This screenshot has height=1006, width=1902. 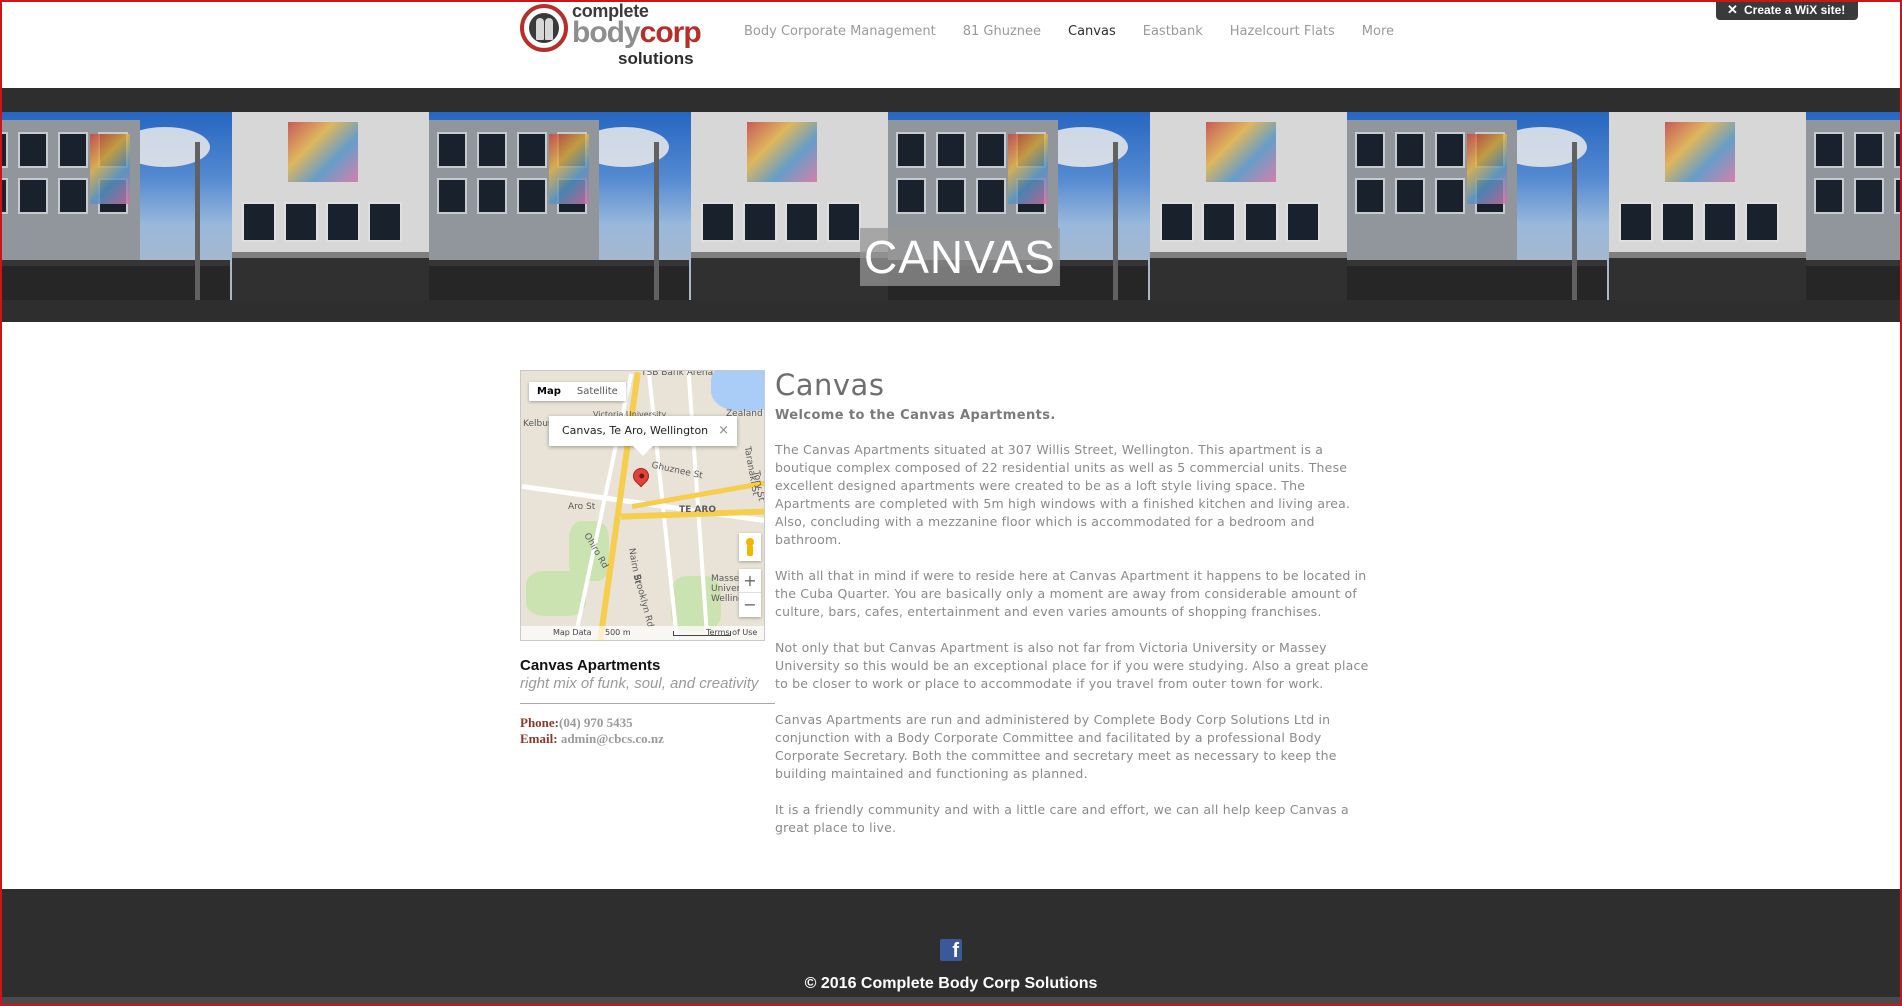 I want to click on wix-x-icon: ✕, so click(x=1732, y=9).